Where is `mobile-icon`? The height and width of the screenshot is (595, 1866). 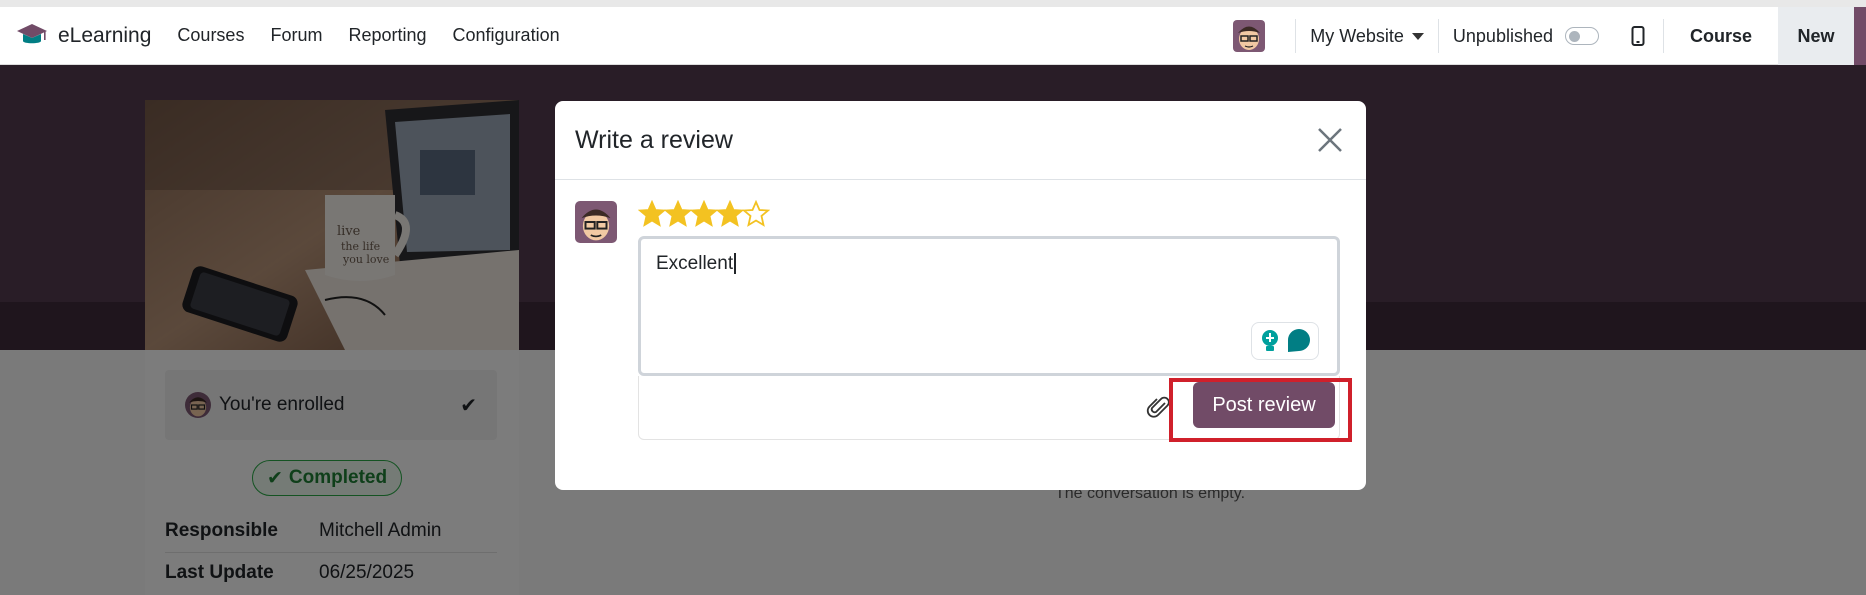
mobile-icon is located at coordinates (1638, 36).